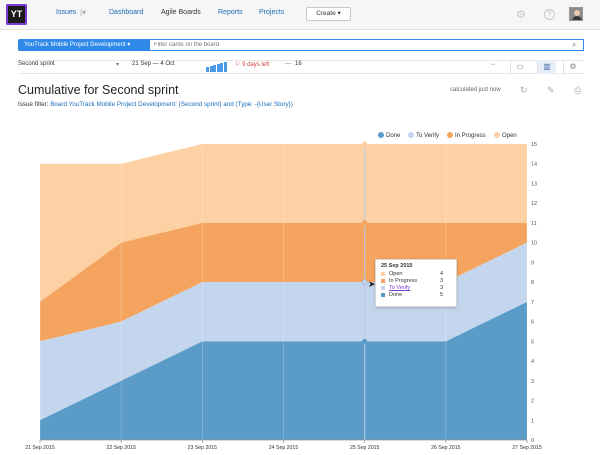 Image resolution: width=600 pixels, height=455 pixels. Describe the element at coordinates (83, 12) in the screenshot. I see `nav-issues-dropdown-icon: |▾` at that location.